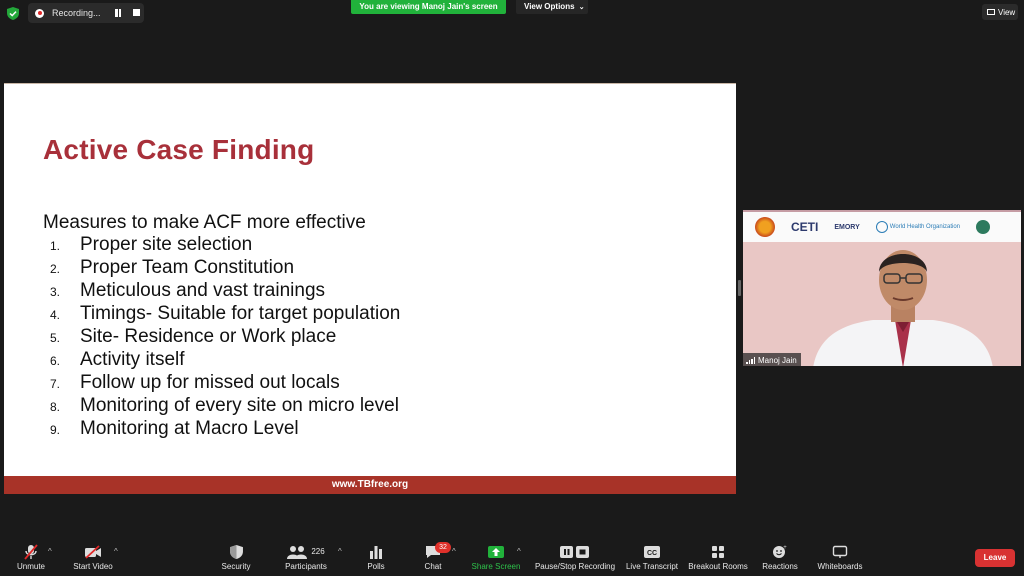  I want to click on list-item-number: 2., so click(55, 269).